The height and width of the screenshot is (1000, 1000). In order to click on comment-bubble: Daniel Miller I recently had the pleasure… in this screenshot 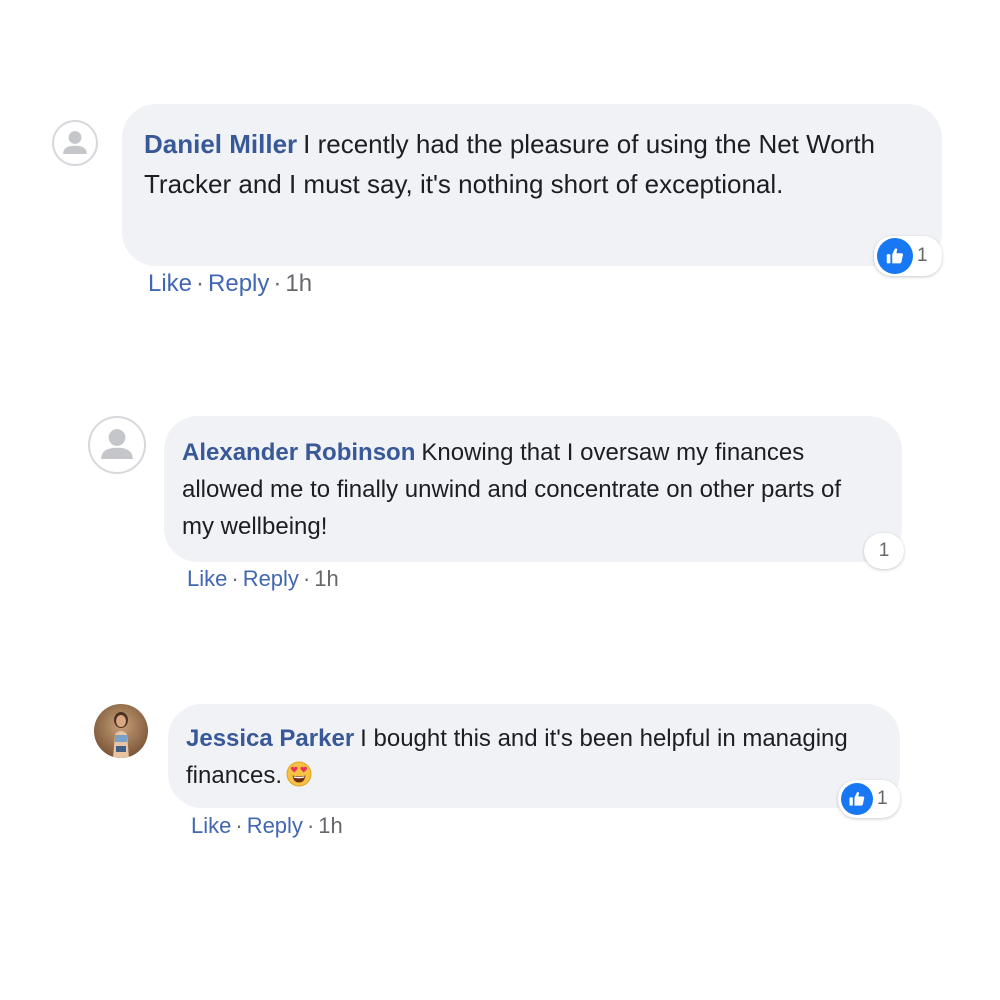, I will do `click(532, 185)`.